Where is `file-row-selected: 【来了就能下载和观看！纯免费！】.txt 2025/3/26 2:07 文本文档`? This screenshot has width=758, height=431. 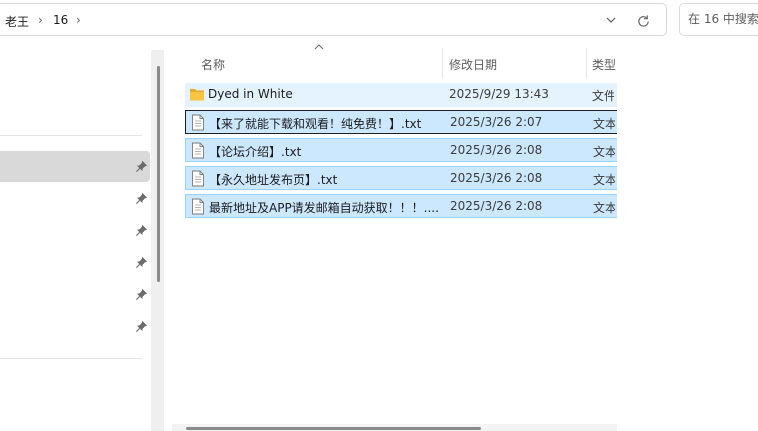
file-row-selected: 【来了就能下载和观看！纯免费！】.txt 2025/3/26 2:07 文本文档 is located at coordinates (401, 122).